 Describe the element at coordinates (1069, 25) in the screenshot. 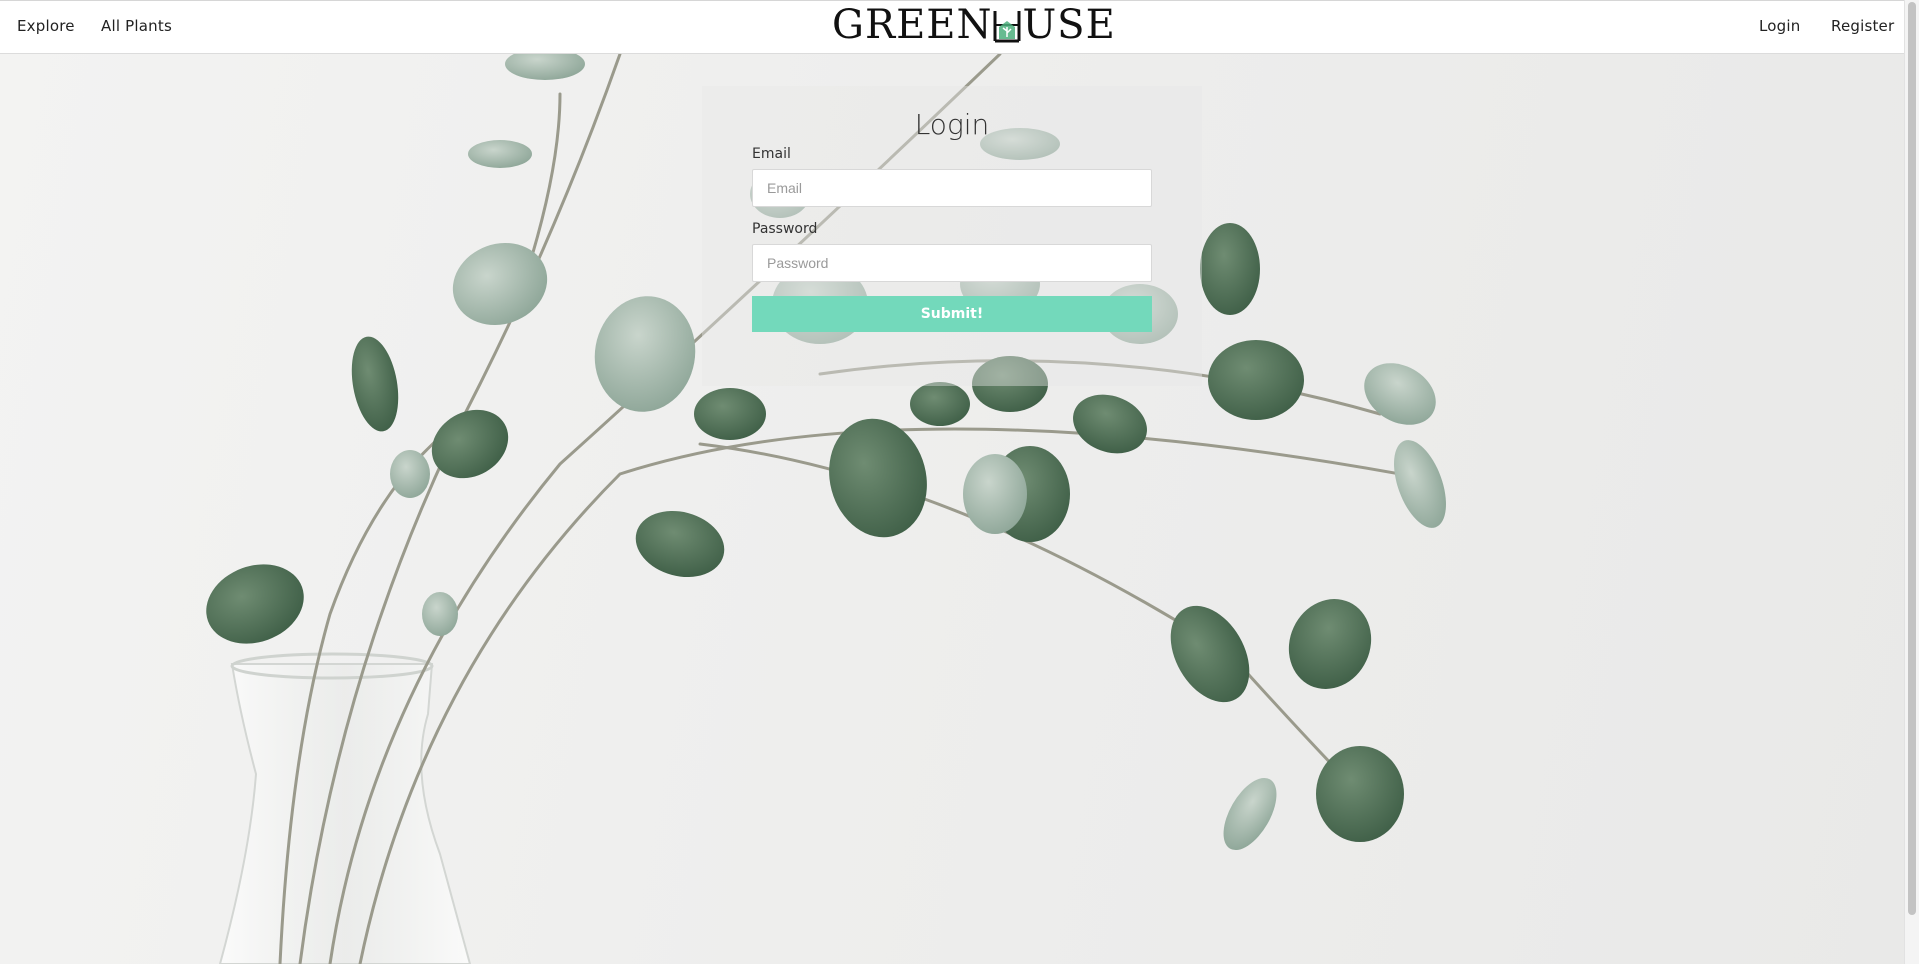

I see `logo-text-use: USE` at that location.